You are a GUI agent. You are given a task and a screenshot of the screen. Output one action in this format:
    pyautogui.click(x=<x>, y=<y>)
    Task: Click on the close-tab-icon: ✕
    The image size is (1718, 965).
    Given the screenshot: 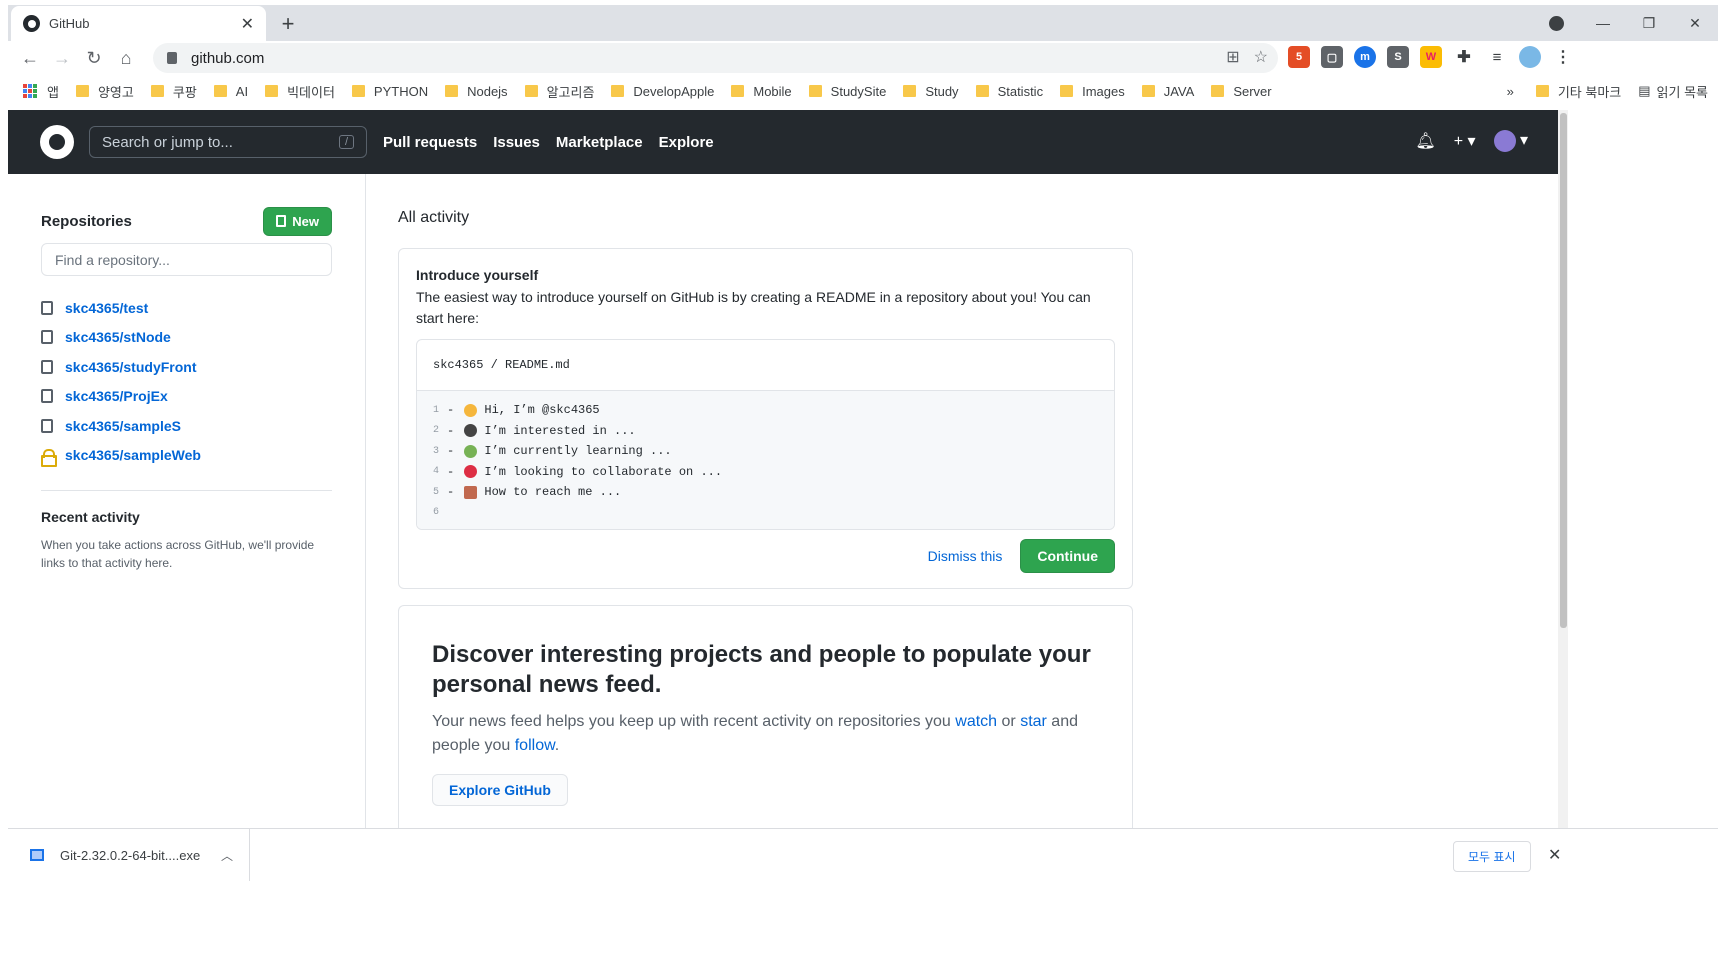 What is the action you would take?
    pyautogui.click(x=247, y=24)
    